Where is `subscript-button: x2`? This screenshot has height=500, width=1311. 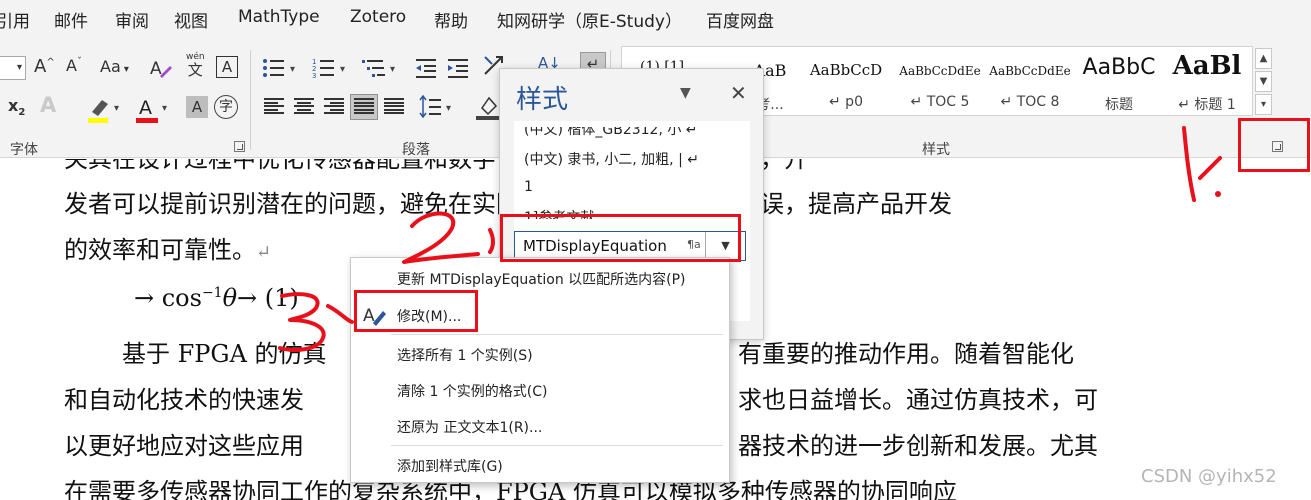 subscript-button: x2 is located at coordinates (16, 107).